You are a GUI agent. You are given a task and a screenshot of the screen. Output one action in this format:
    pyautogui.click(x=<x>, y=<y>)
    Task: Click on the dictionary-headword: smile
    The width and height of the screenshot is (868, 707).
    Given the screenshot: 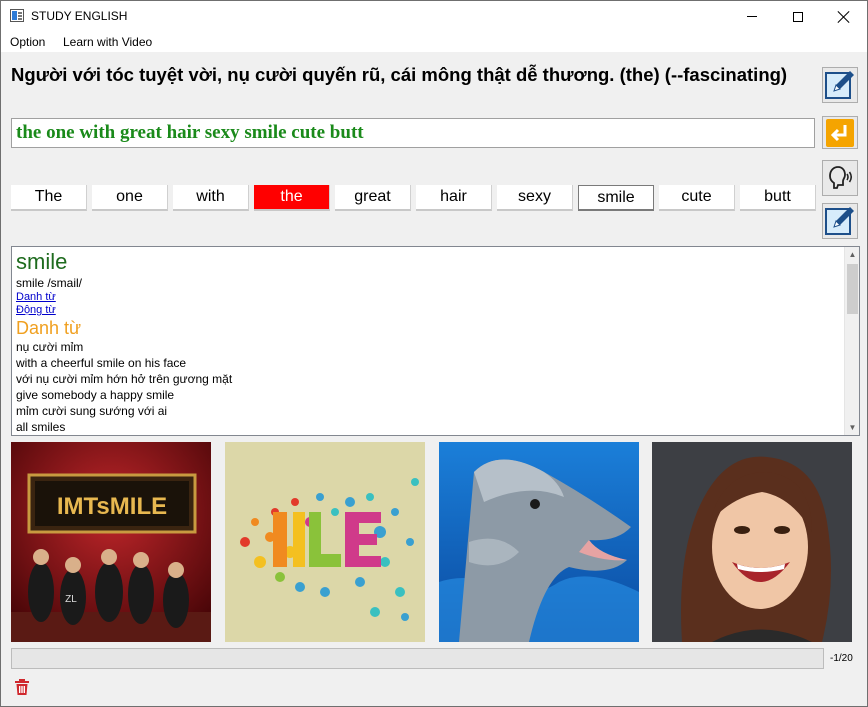 What is the action you would take?
    pyautogui.click(x=42, y=261)
    